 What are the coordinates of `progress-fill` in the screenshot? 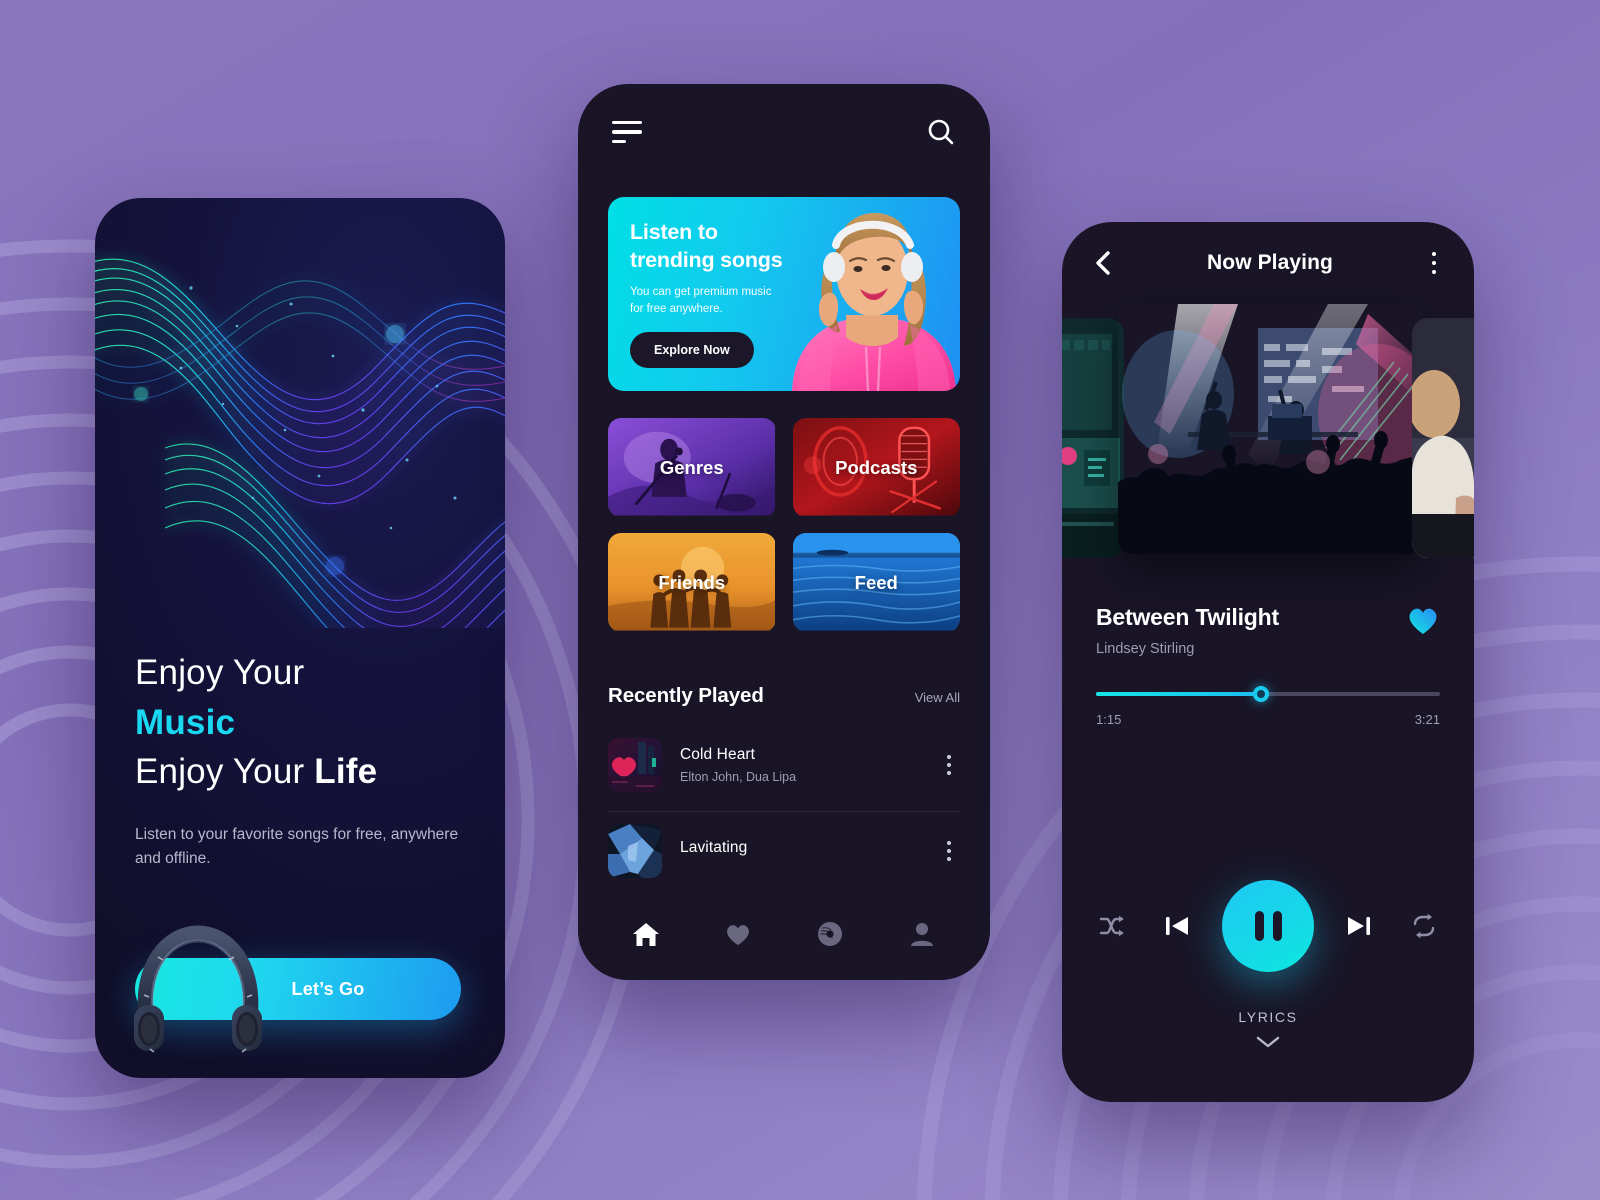 It's located at (1179, 694).